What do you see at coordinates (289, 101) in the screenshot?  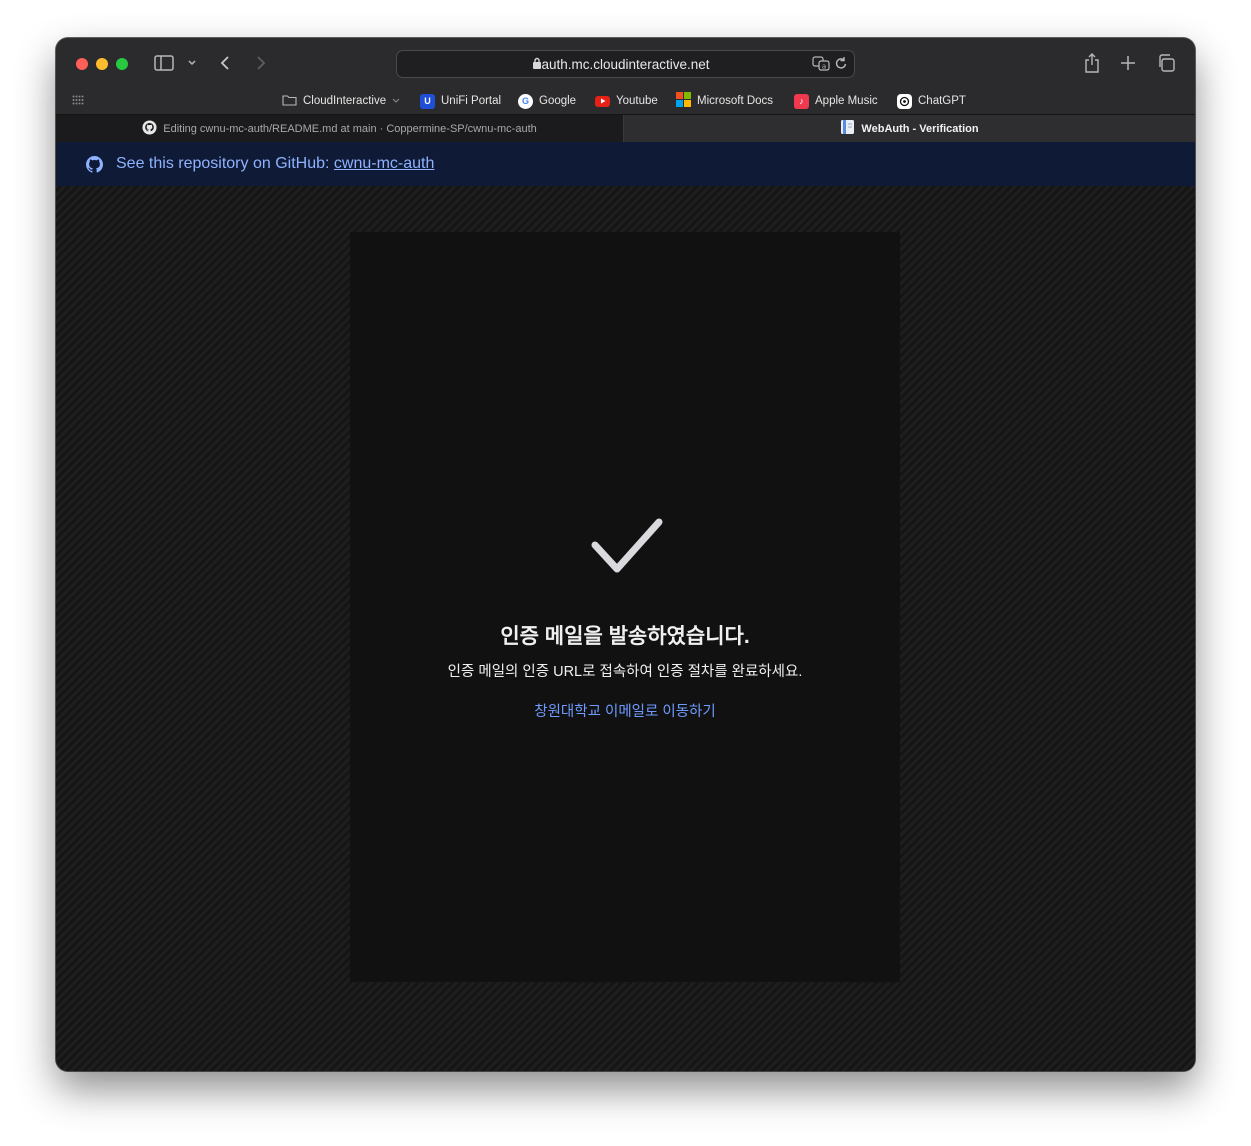 I see `folder-icon` at bounding box center [289, 101].